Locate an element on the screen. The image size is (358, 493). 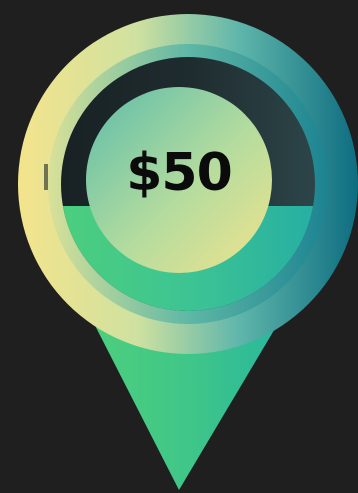
price-label: $50 is located at coordinates (179, 173).